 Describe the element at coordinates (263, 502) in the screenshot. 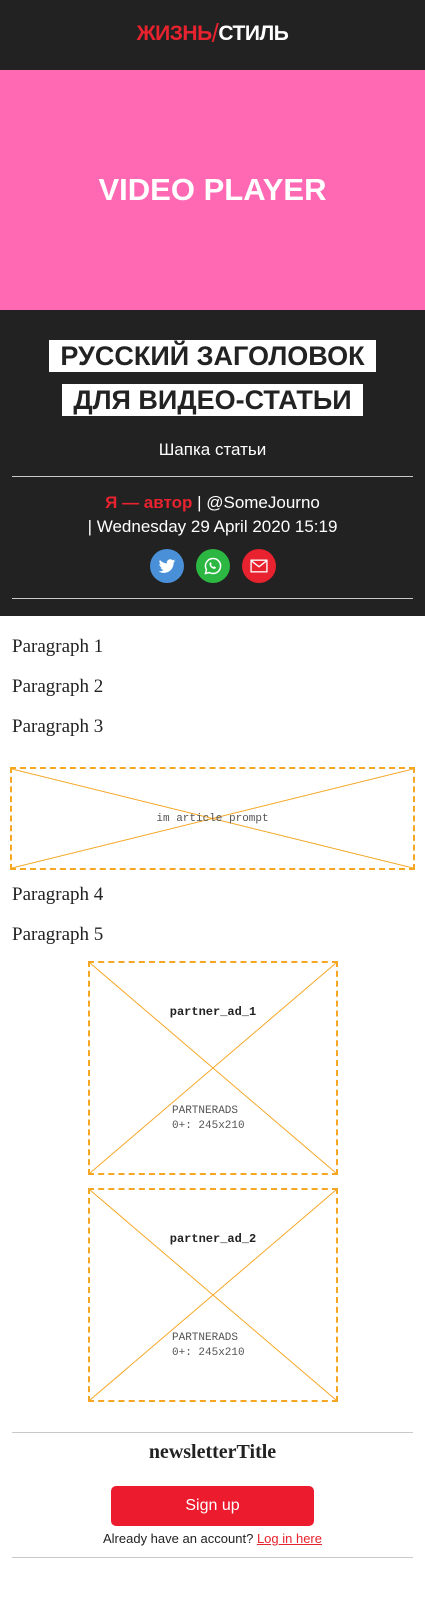

I see `author-handle: @SomeJourno` at that location.